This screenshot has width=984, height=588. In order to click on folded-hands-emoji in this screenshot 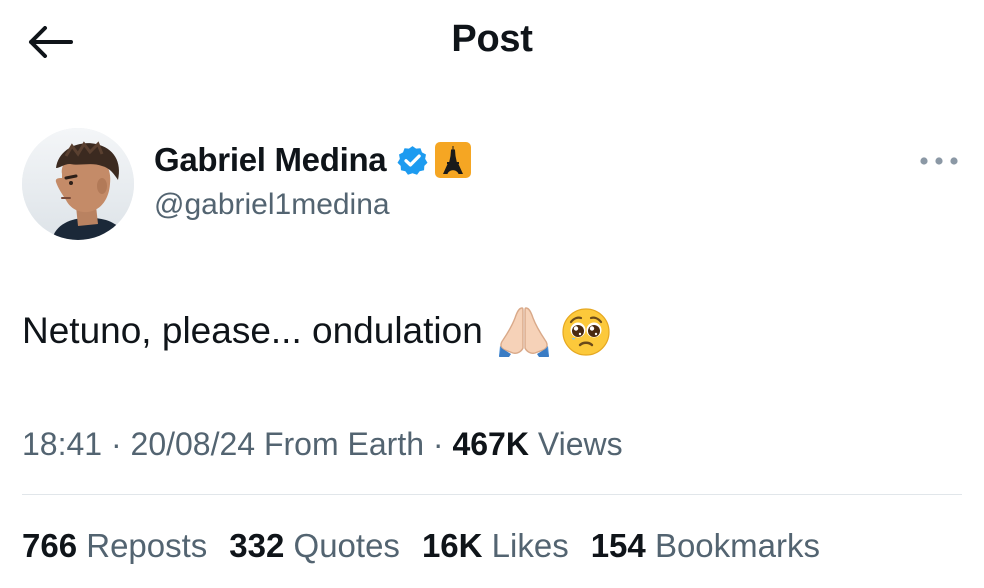, I will do `click(524, 331)`.